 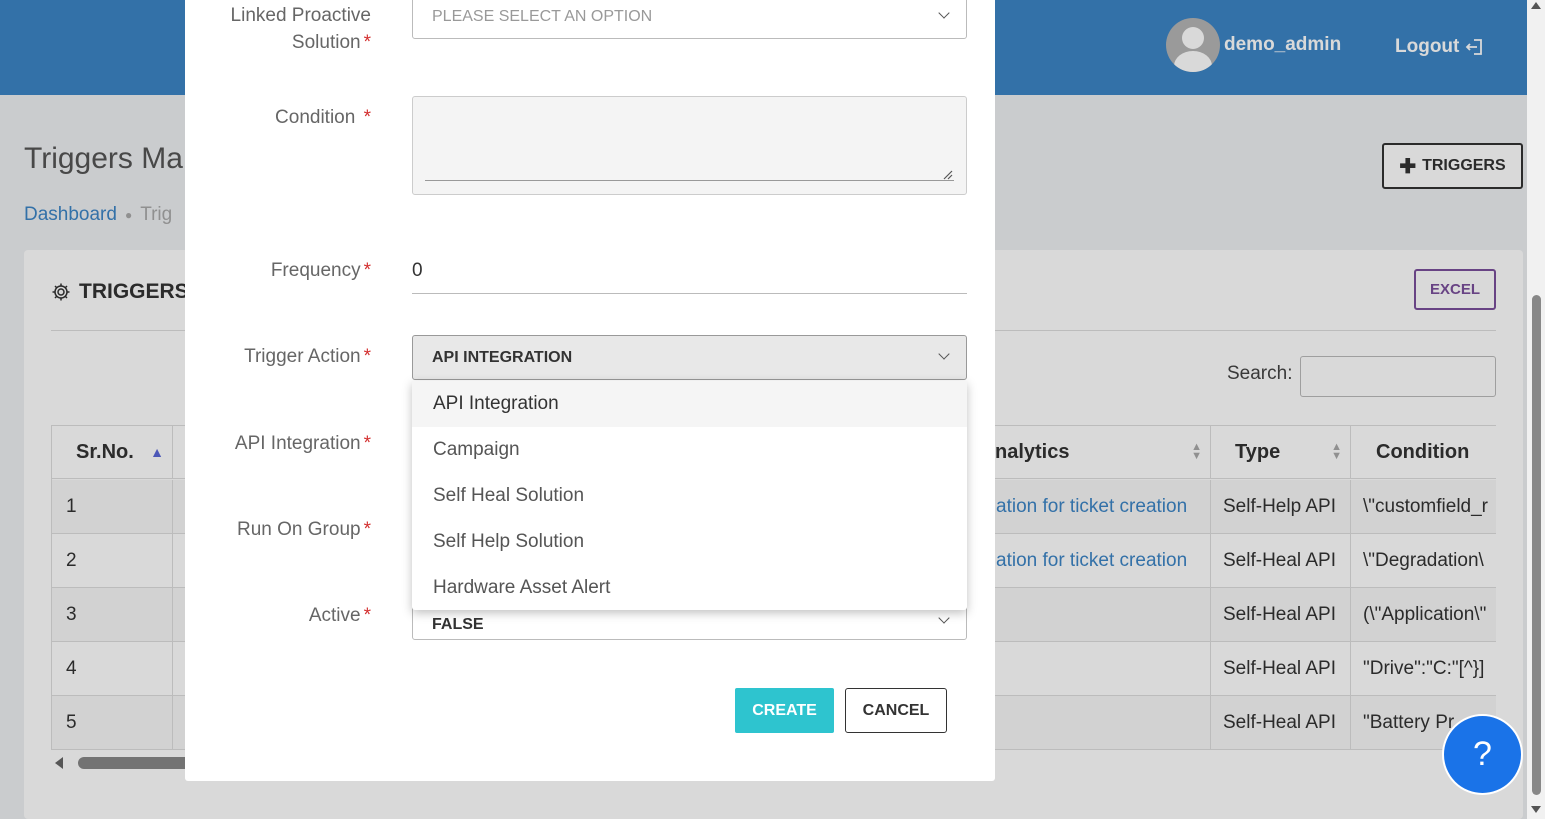 I want to click on api-integration-label: API Integration *, so click(x=302, y=443).